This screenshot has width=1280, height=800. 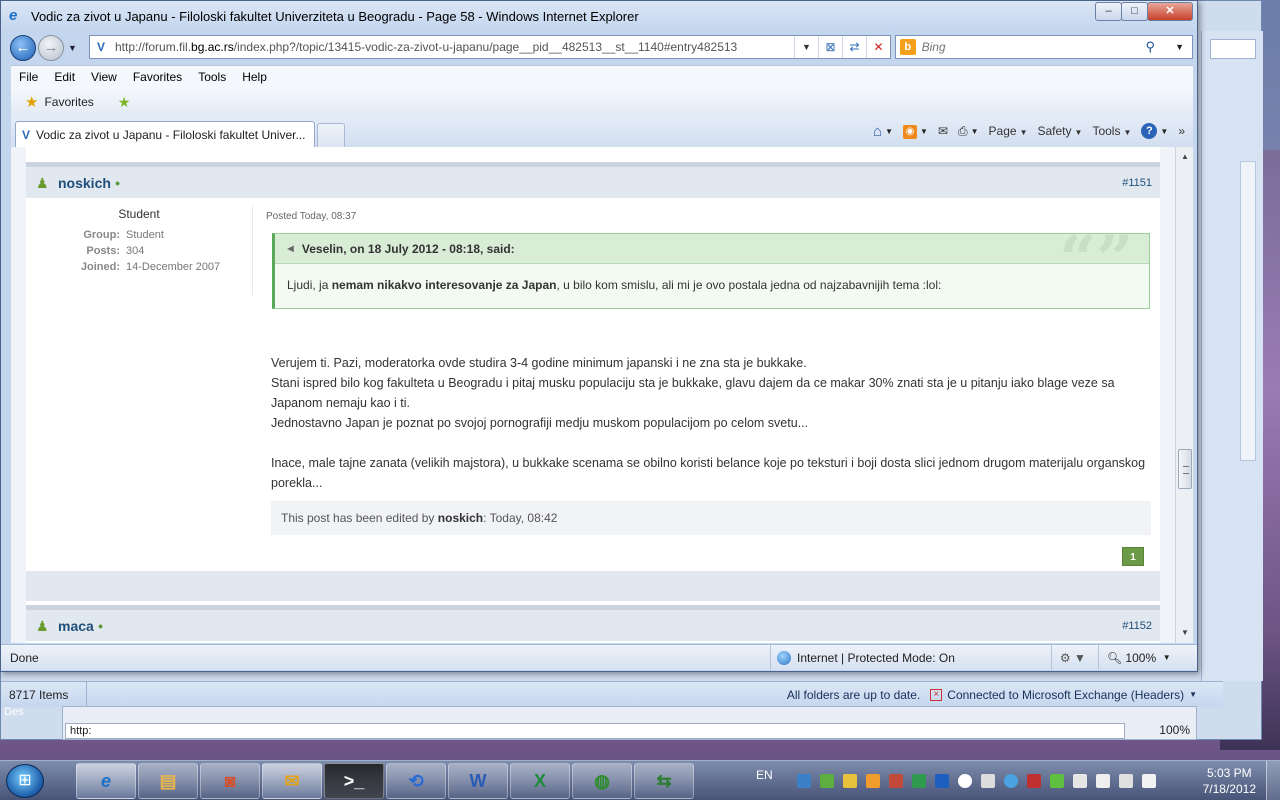 What do you see at coordinates (830, 47) in the screenshot?
I see `compatibility-view-icon: ⊠` at bounding box center [830, 47].